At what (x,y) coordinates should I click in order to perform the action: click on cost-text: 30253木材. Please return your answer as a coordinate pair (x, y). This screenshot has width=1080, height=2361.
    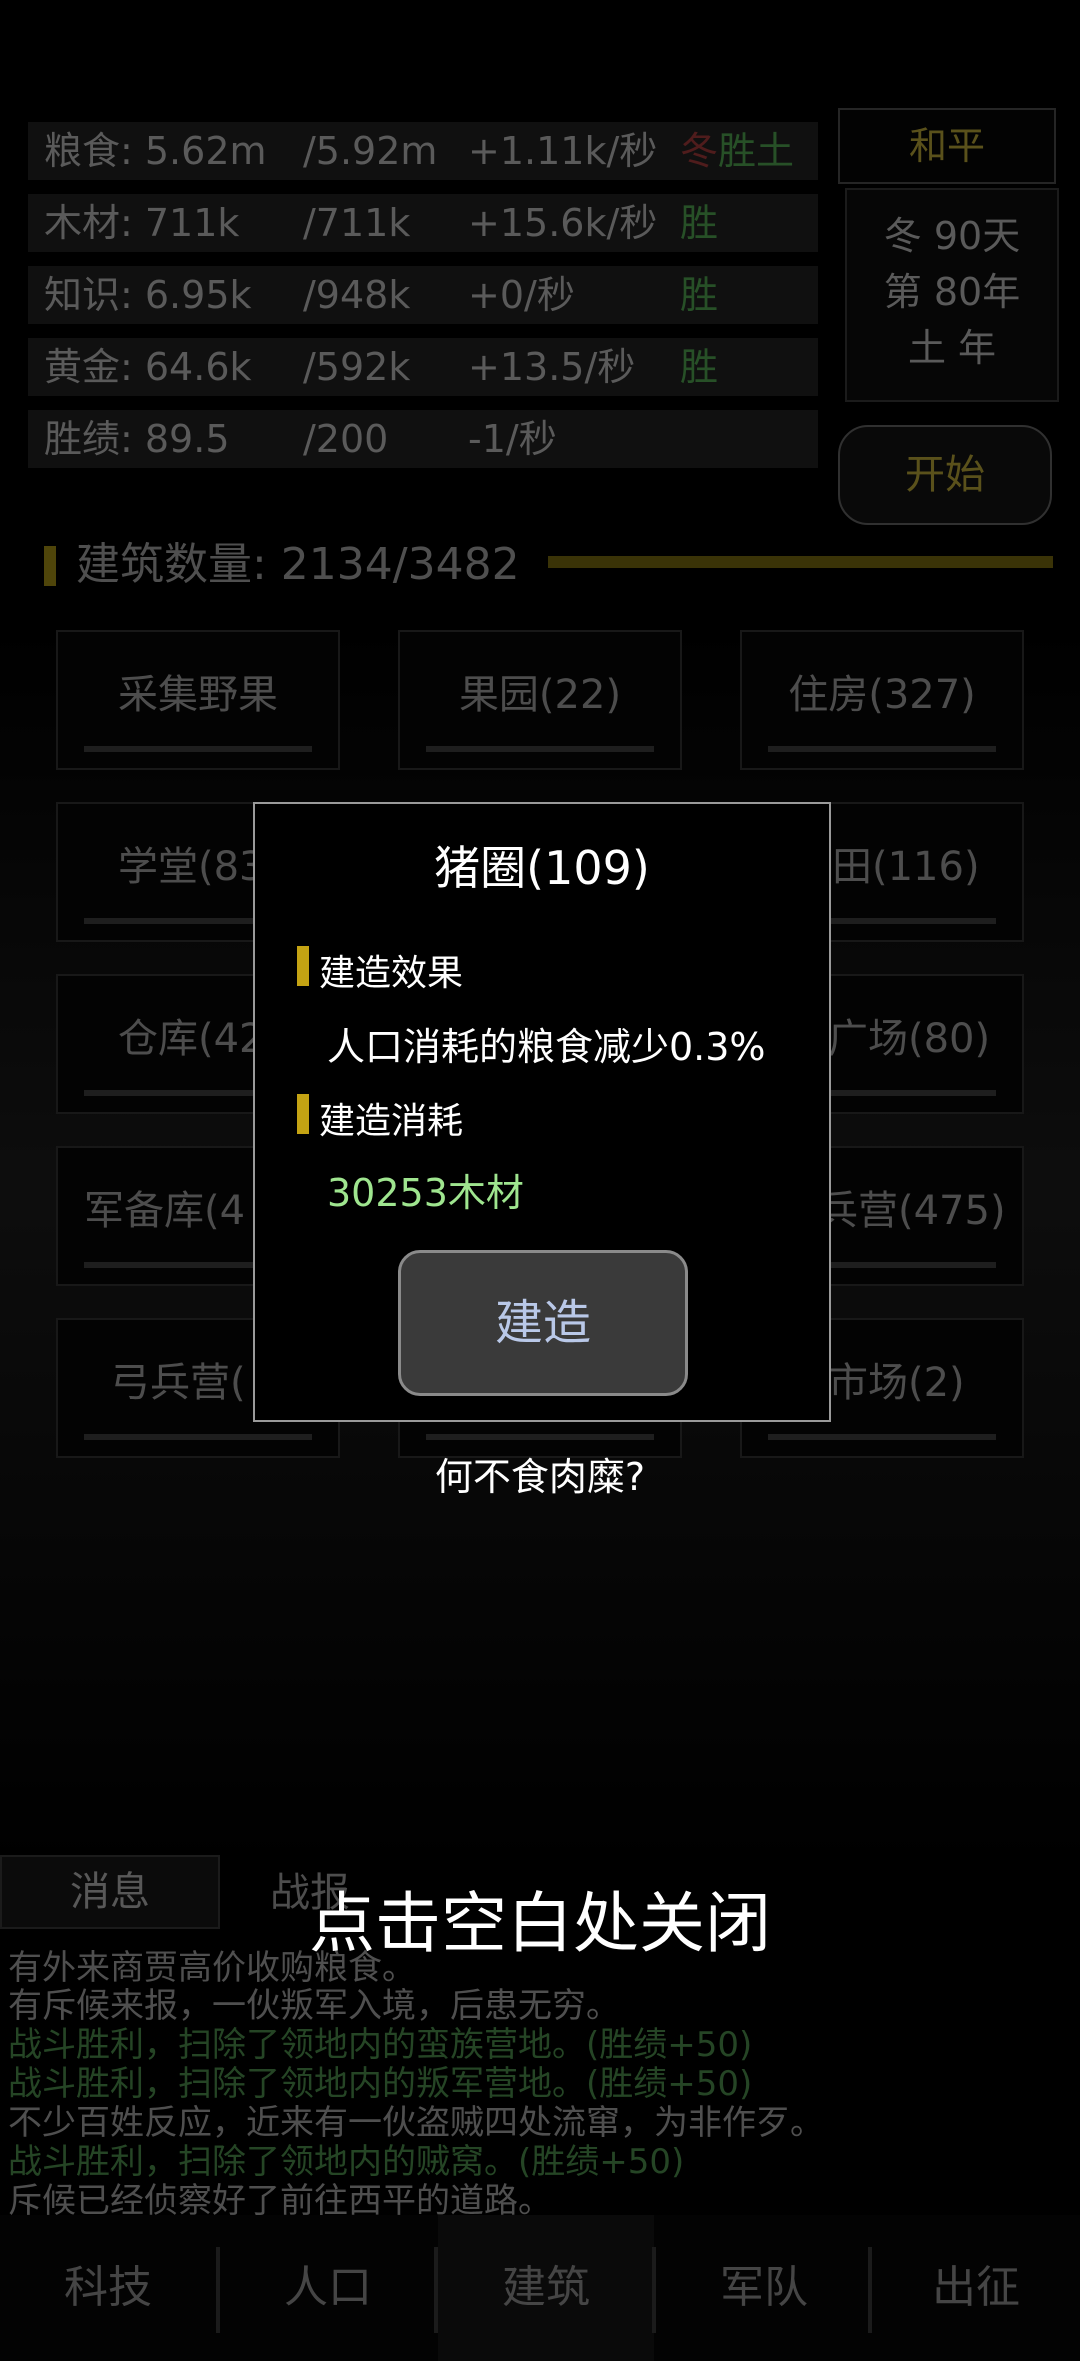
    Looking at the image, I should click on (425, 1193).